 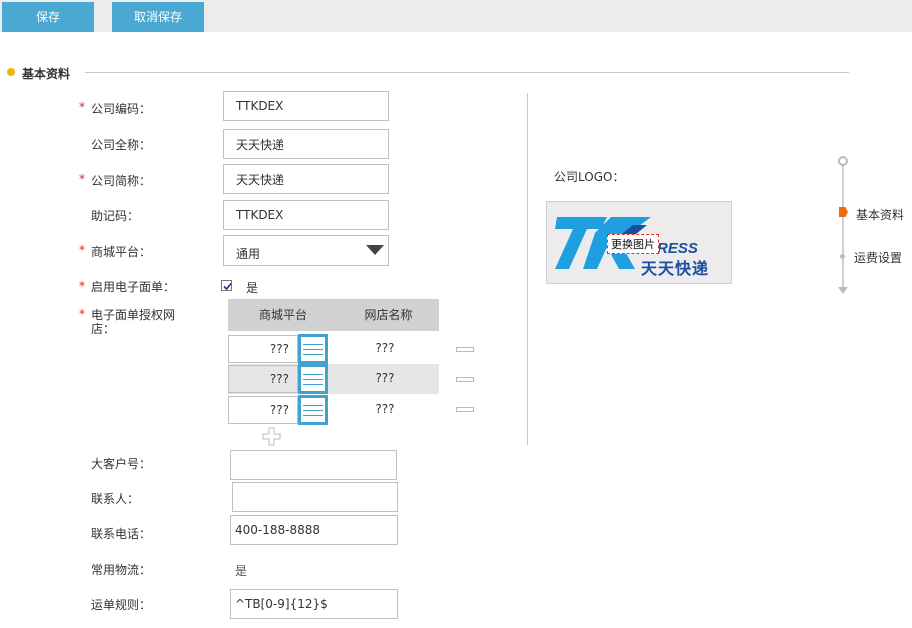 What do you see at coordinates (283, 315) in the screenshot?
I see `table-header-platform: 商城平台` at bounding box center [283, 315].